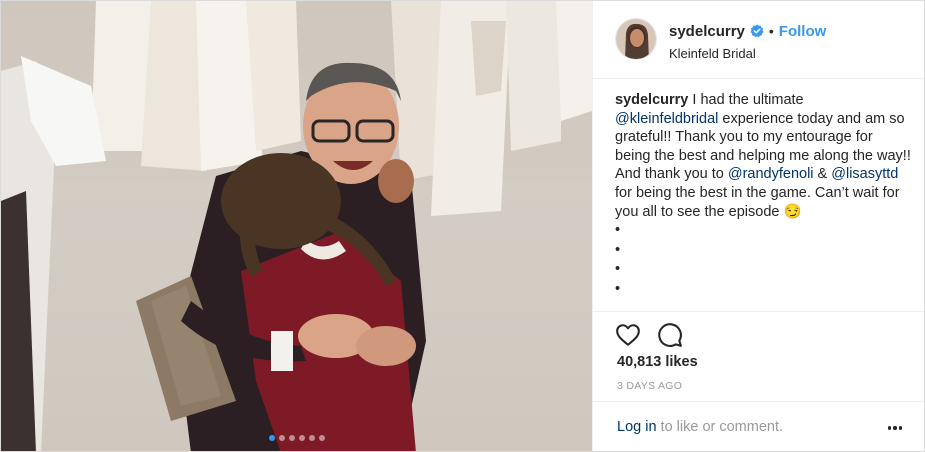  What do you see at coordinates (746, 100) in the screenshot?
I see `caption-text-part: I had the ultimate` at bounding box center [746, 100].